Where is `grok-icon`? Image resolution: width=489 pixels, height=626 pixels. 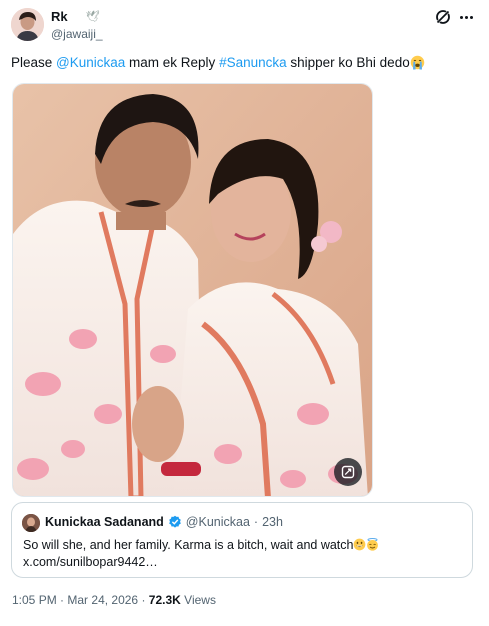
grok-icon is located at coordinates (443, 17).